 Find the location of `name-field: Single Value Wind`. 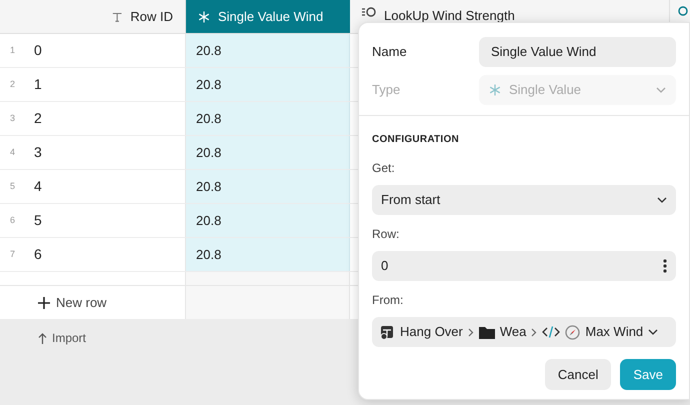

name-field: Single Value Wind is located at coordinates (577, 52).